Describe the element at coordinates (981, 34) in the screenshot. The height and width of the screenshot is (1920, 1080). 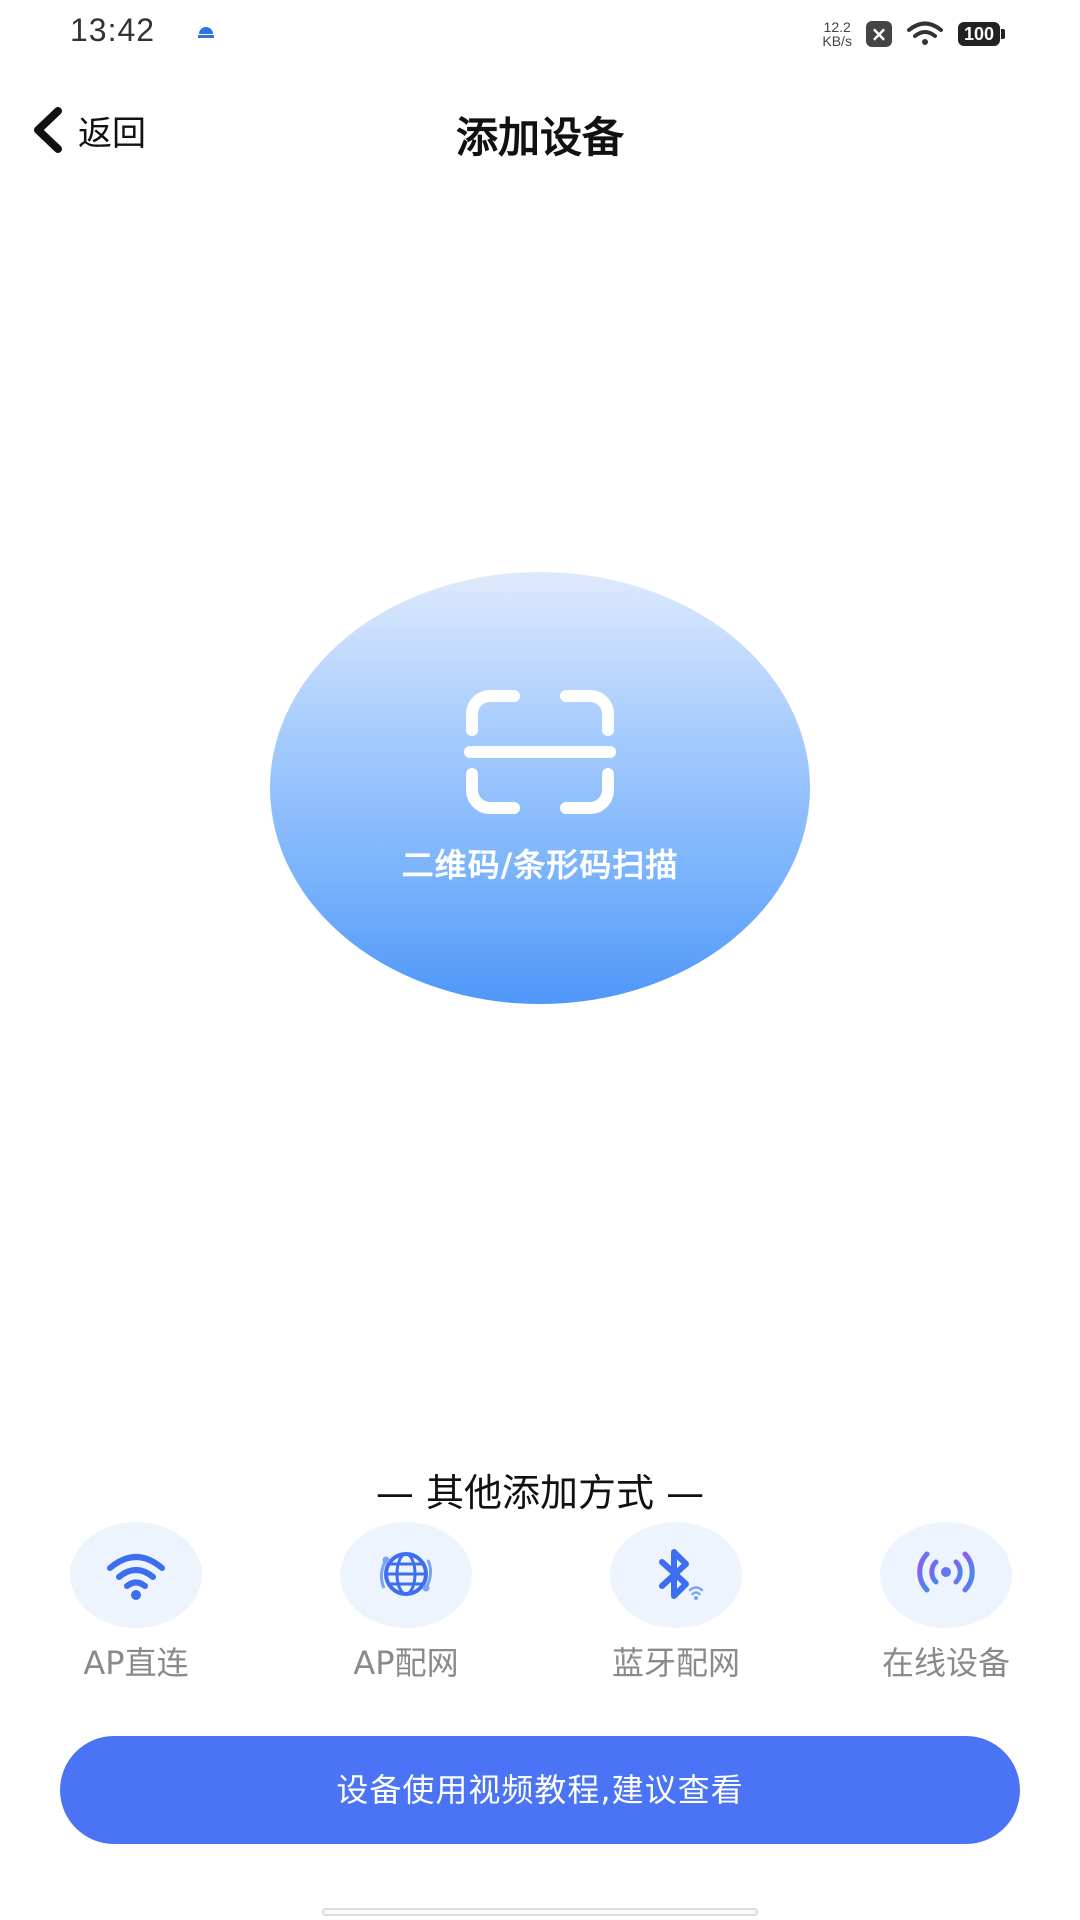
I see `battery-indicator: 100` at that location.